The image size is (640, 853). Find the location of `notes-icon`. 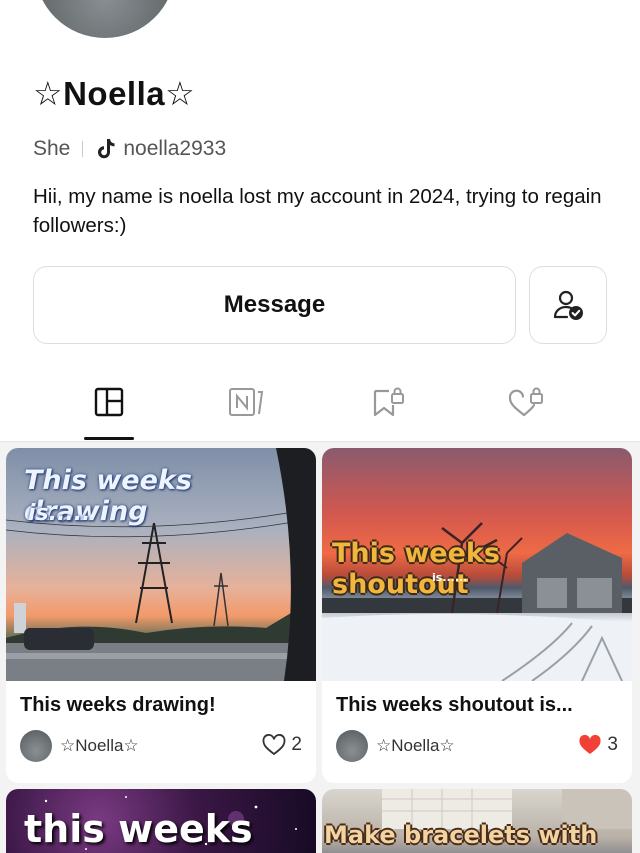

notes-icon is located at coordinates (246, 402).